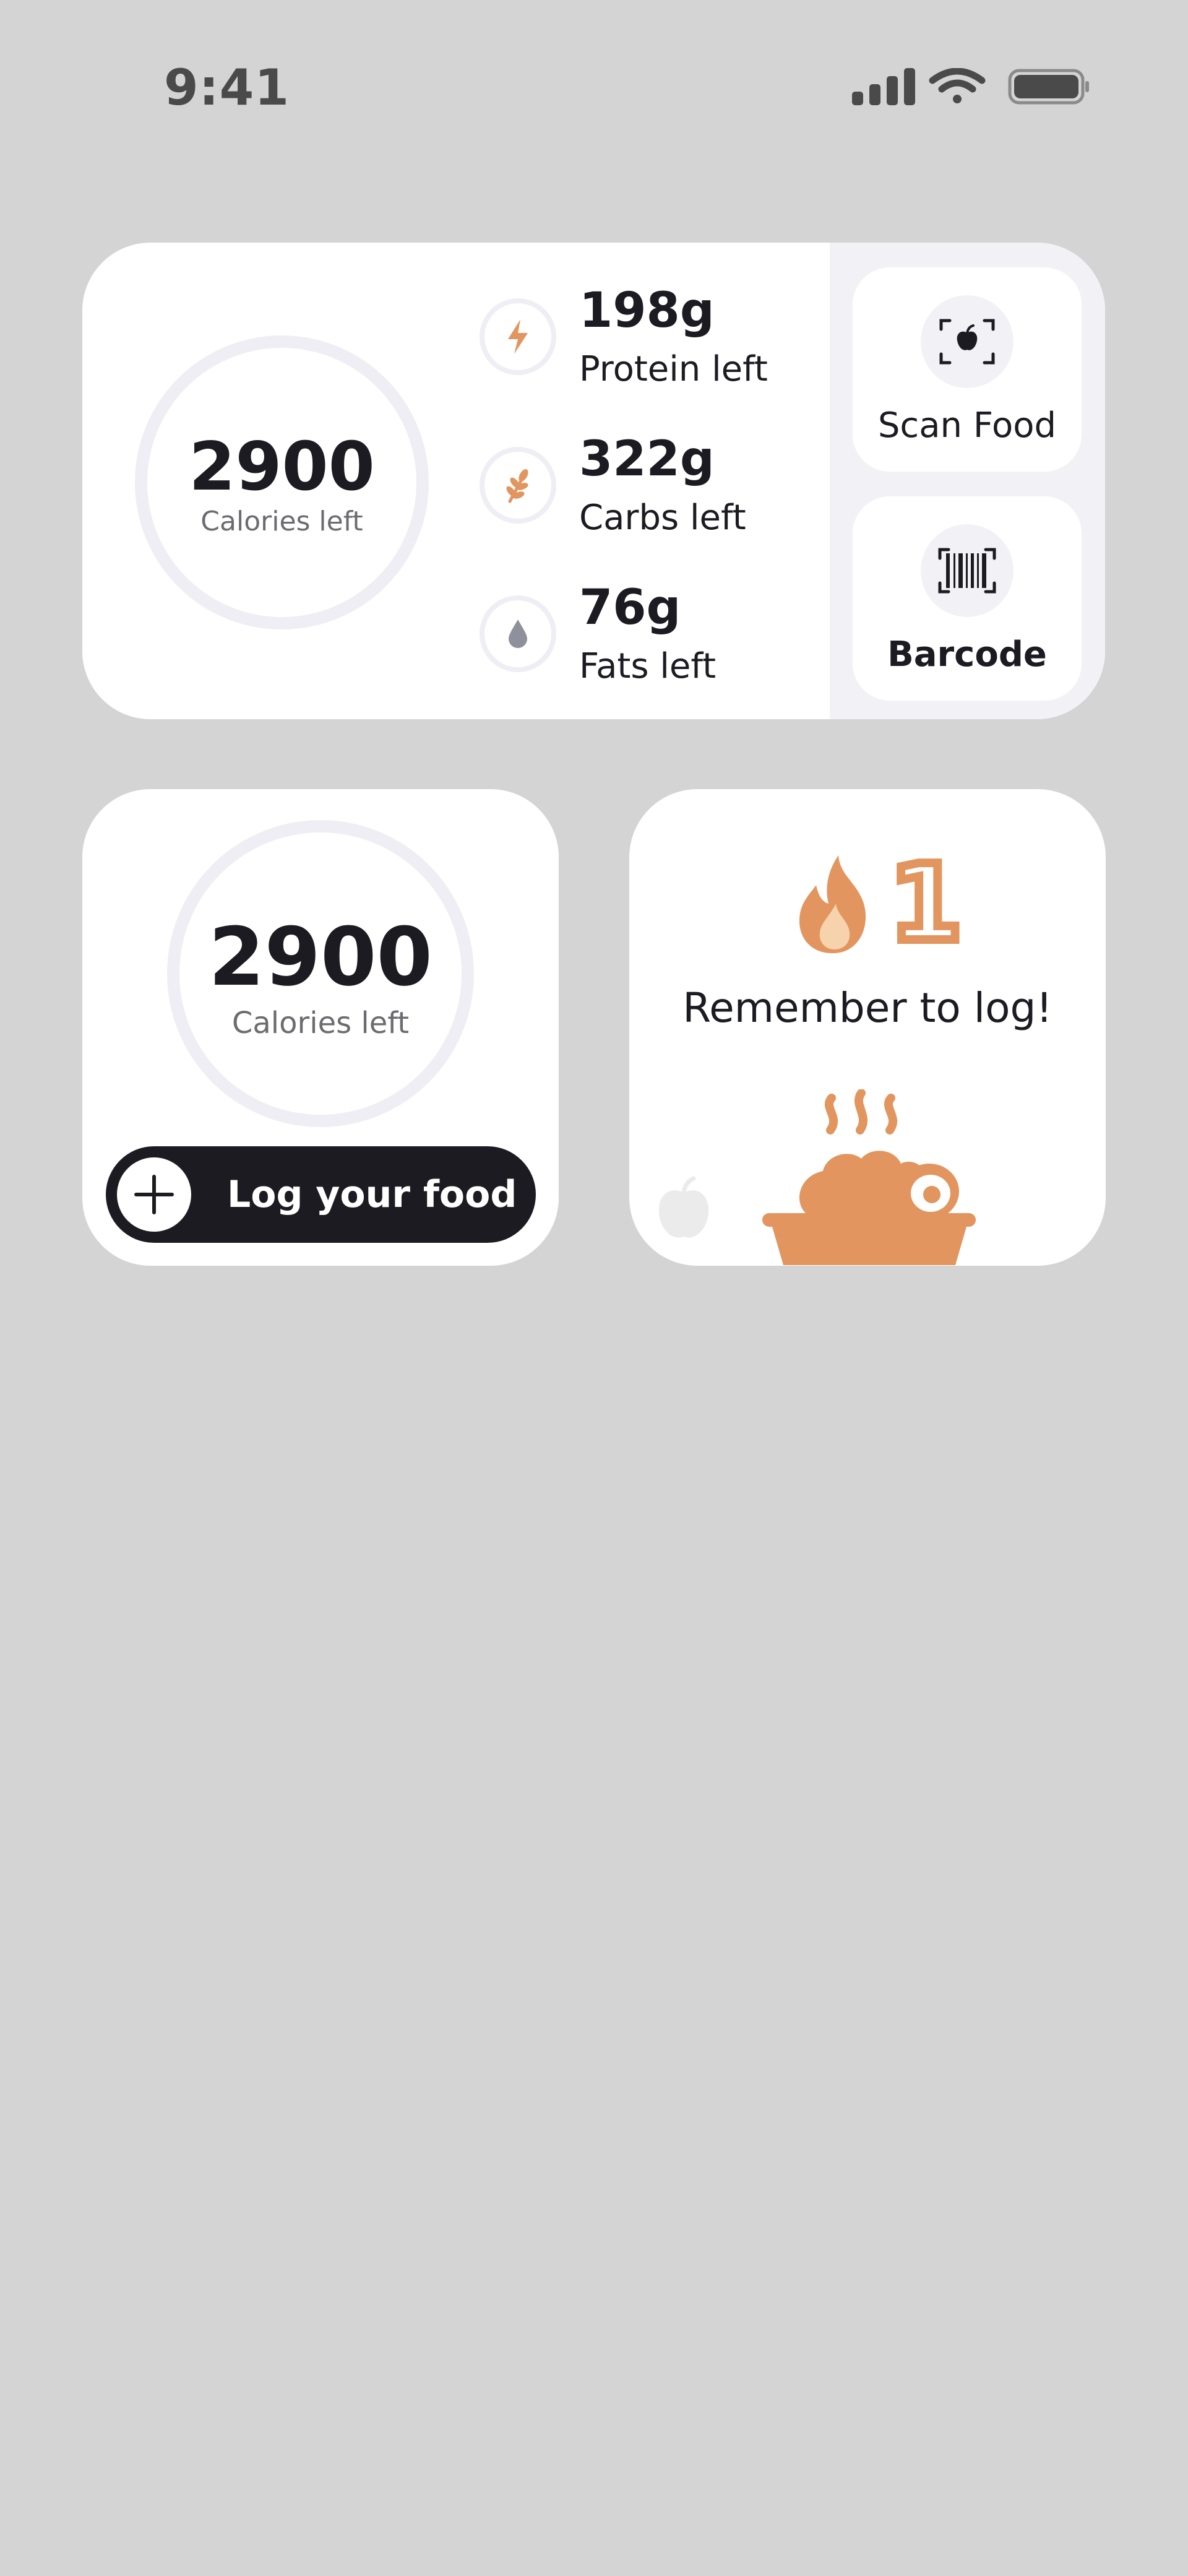  What do you see at coordinates (867, 1008) in the screenshot?
I see `streak-message: Remember to log!` at bounding box center [867, 1008].